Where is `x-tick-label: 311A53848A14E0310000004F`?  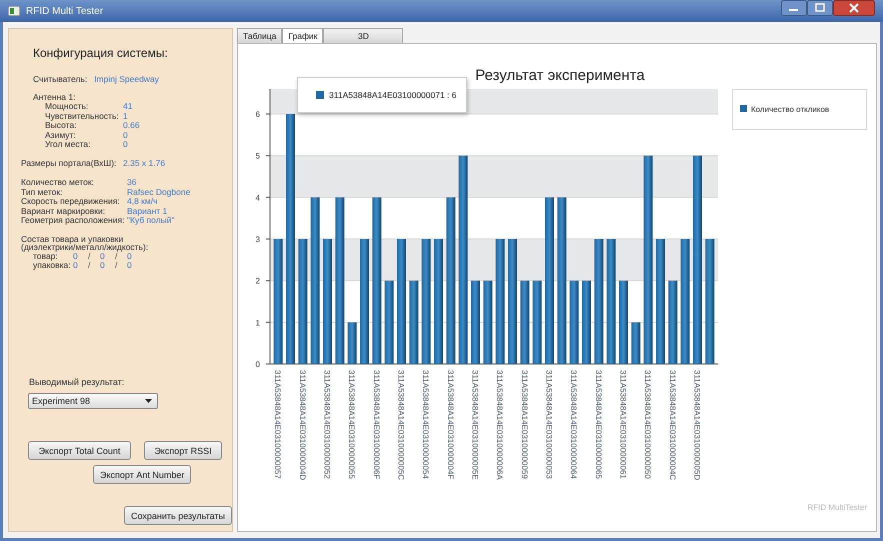
x-tick-label: 311A53848A14E0310000004F is located at coordinates (450, 425).